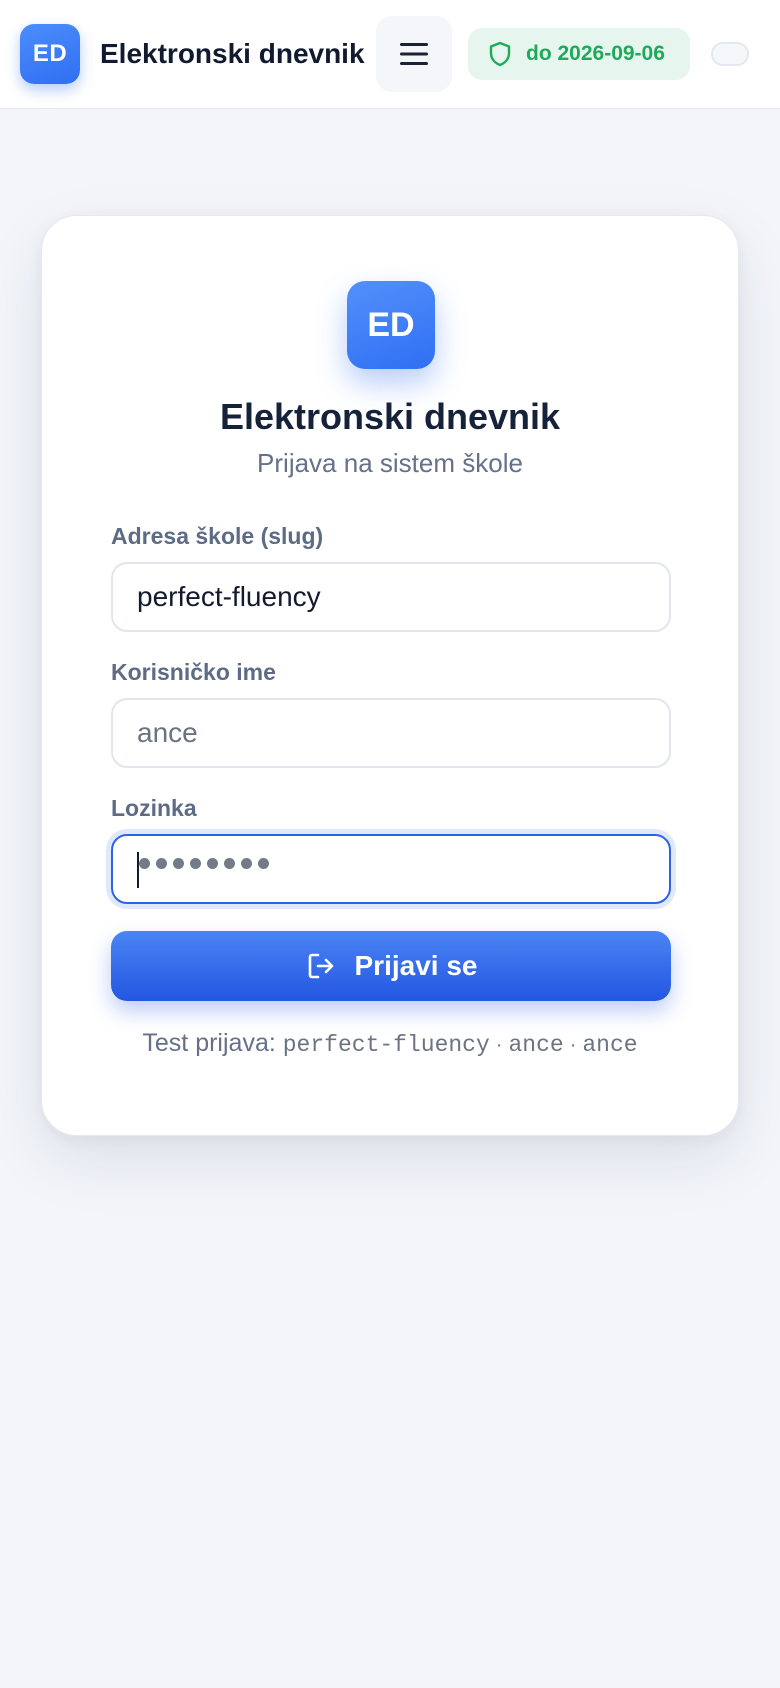  I want to click on hamburger-icon, so click(414, 54).